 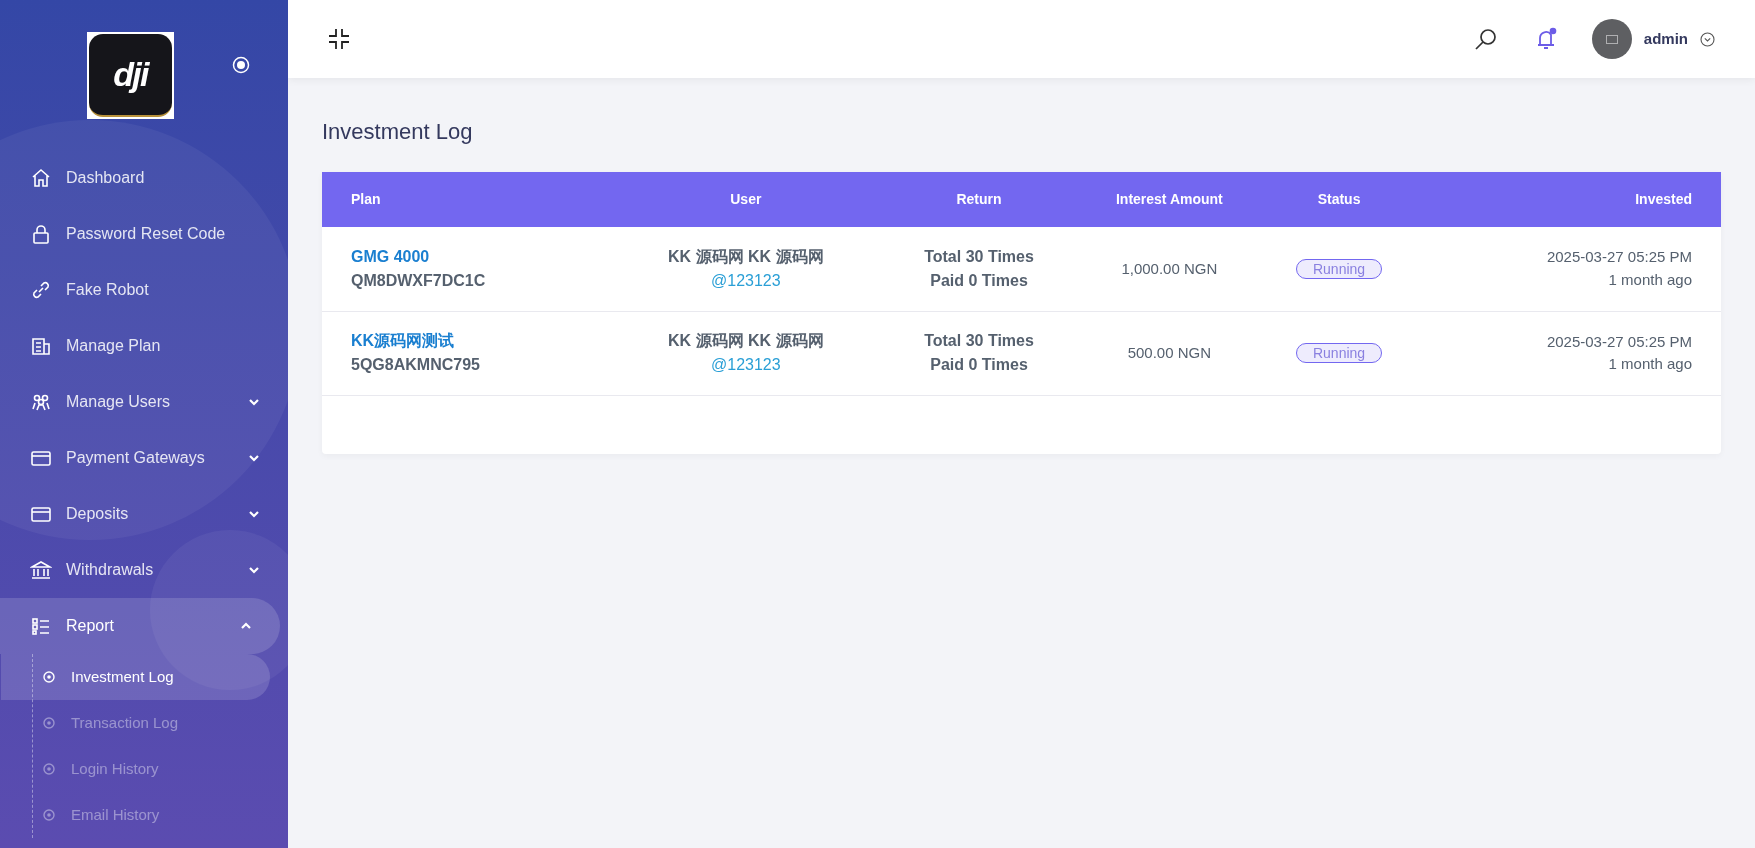 What do you see at coordinates (416, 365) in the screenshot?
I see `plan-code: 5QG8AKMNC795` at bounding box center [416, 365].